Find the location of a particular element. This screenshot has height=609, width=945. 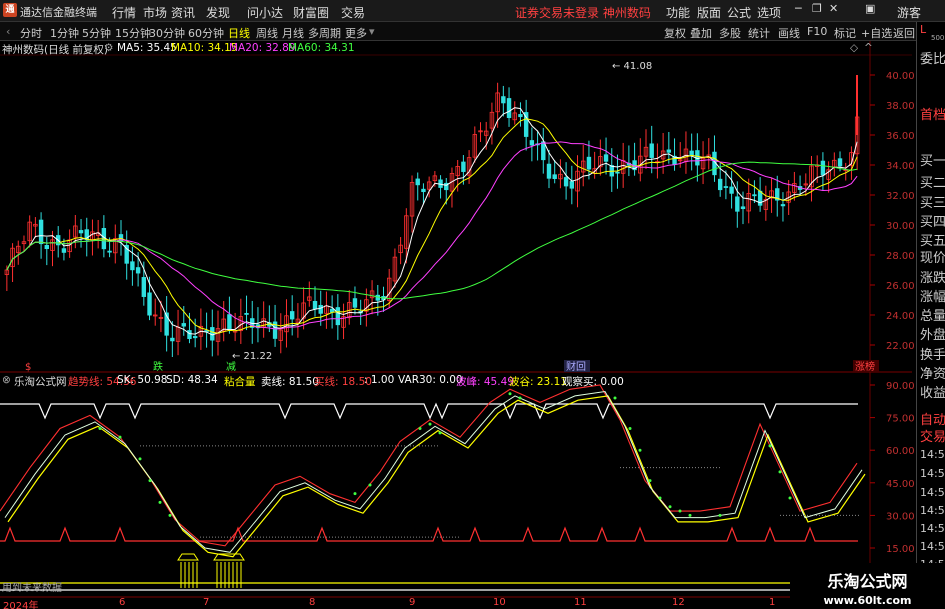

price-tick-0: 40.00 is located at coordinates (900, 76).